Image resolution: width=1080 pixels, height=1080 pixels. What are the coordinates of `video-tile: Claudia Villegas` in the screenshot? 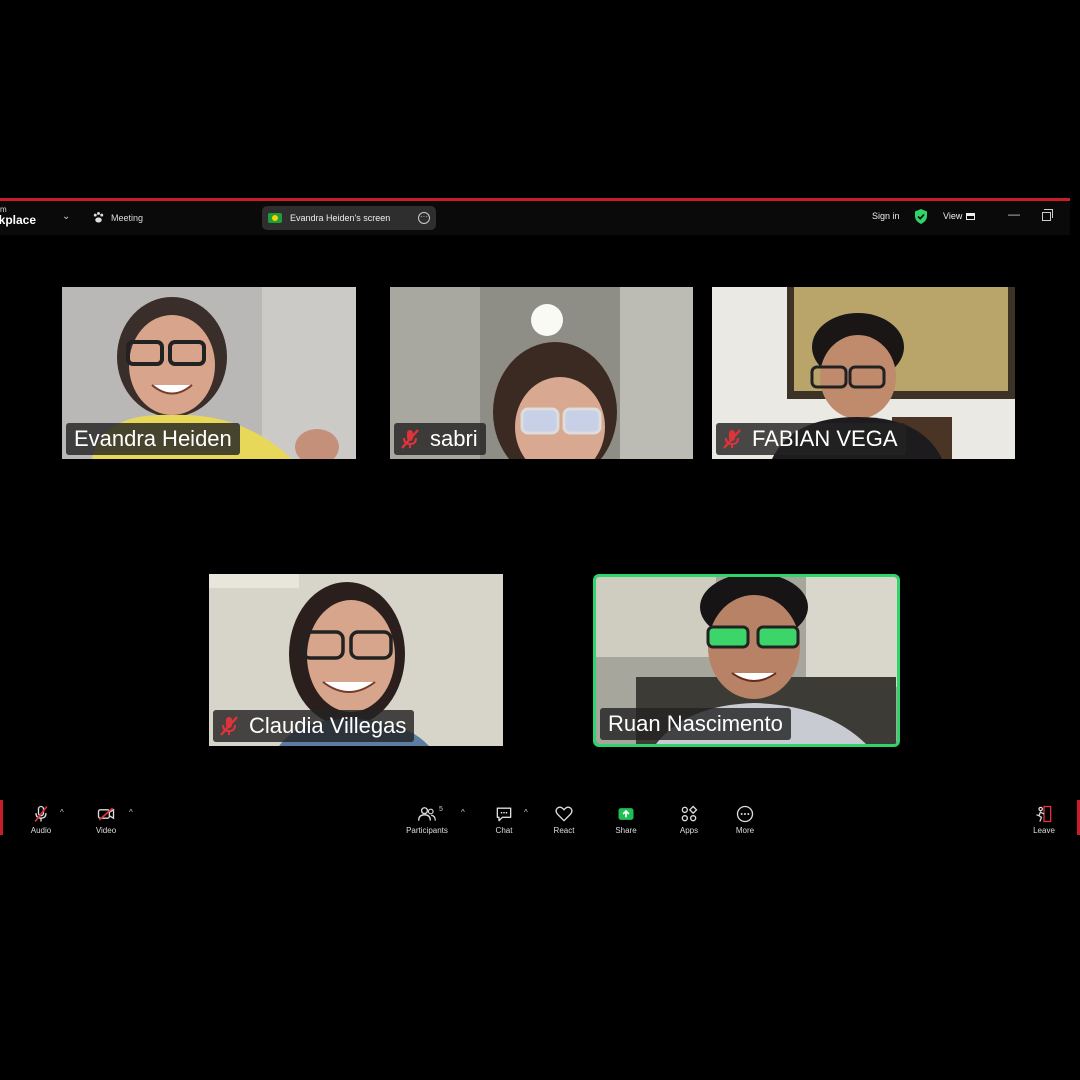 It's located at (356, 660).